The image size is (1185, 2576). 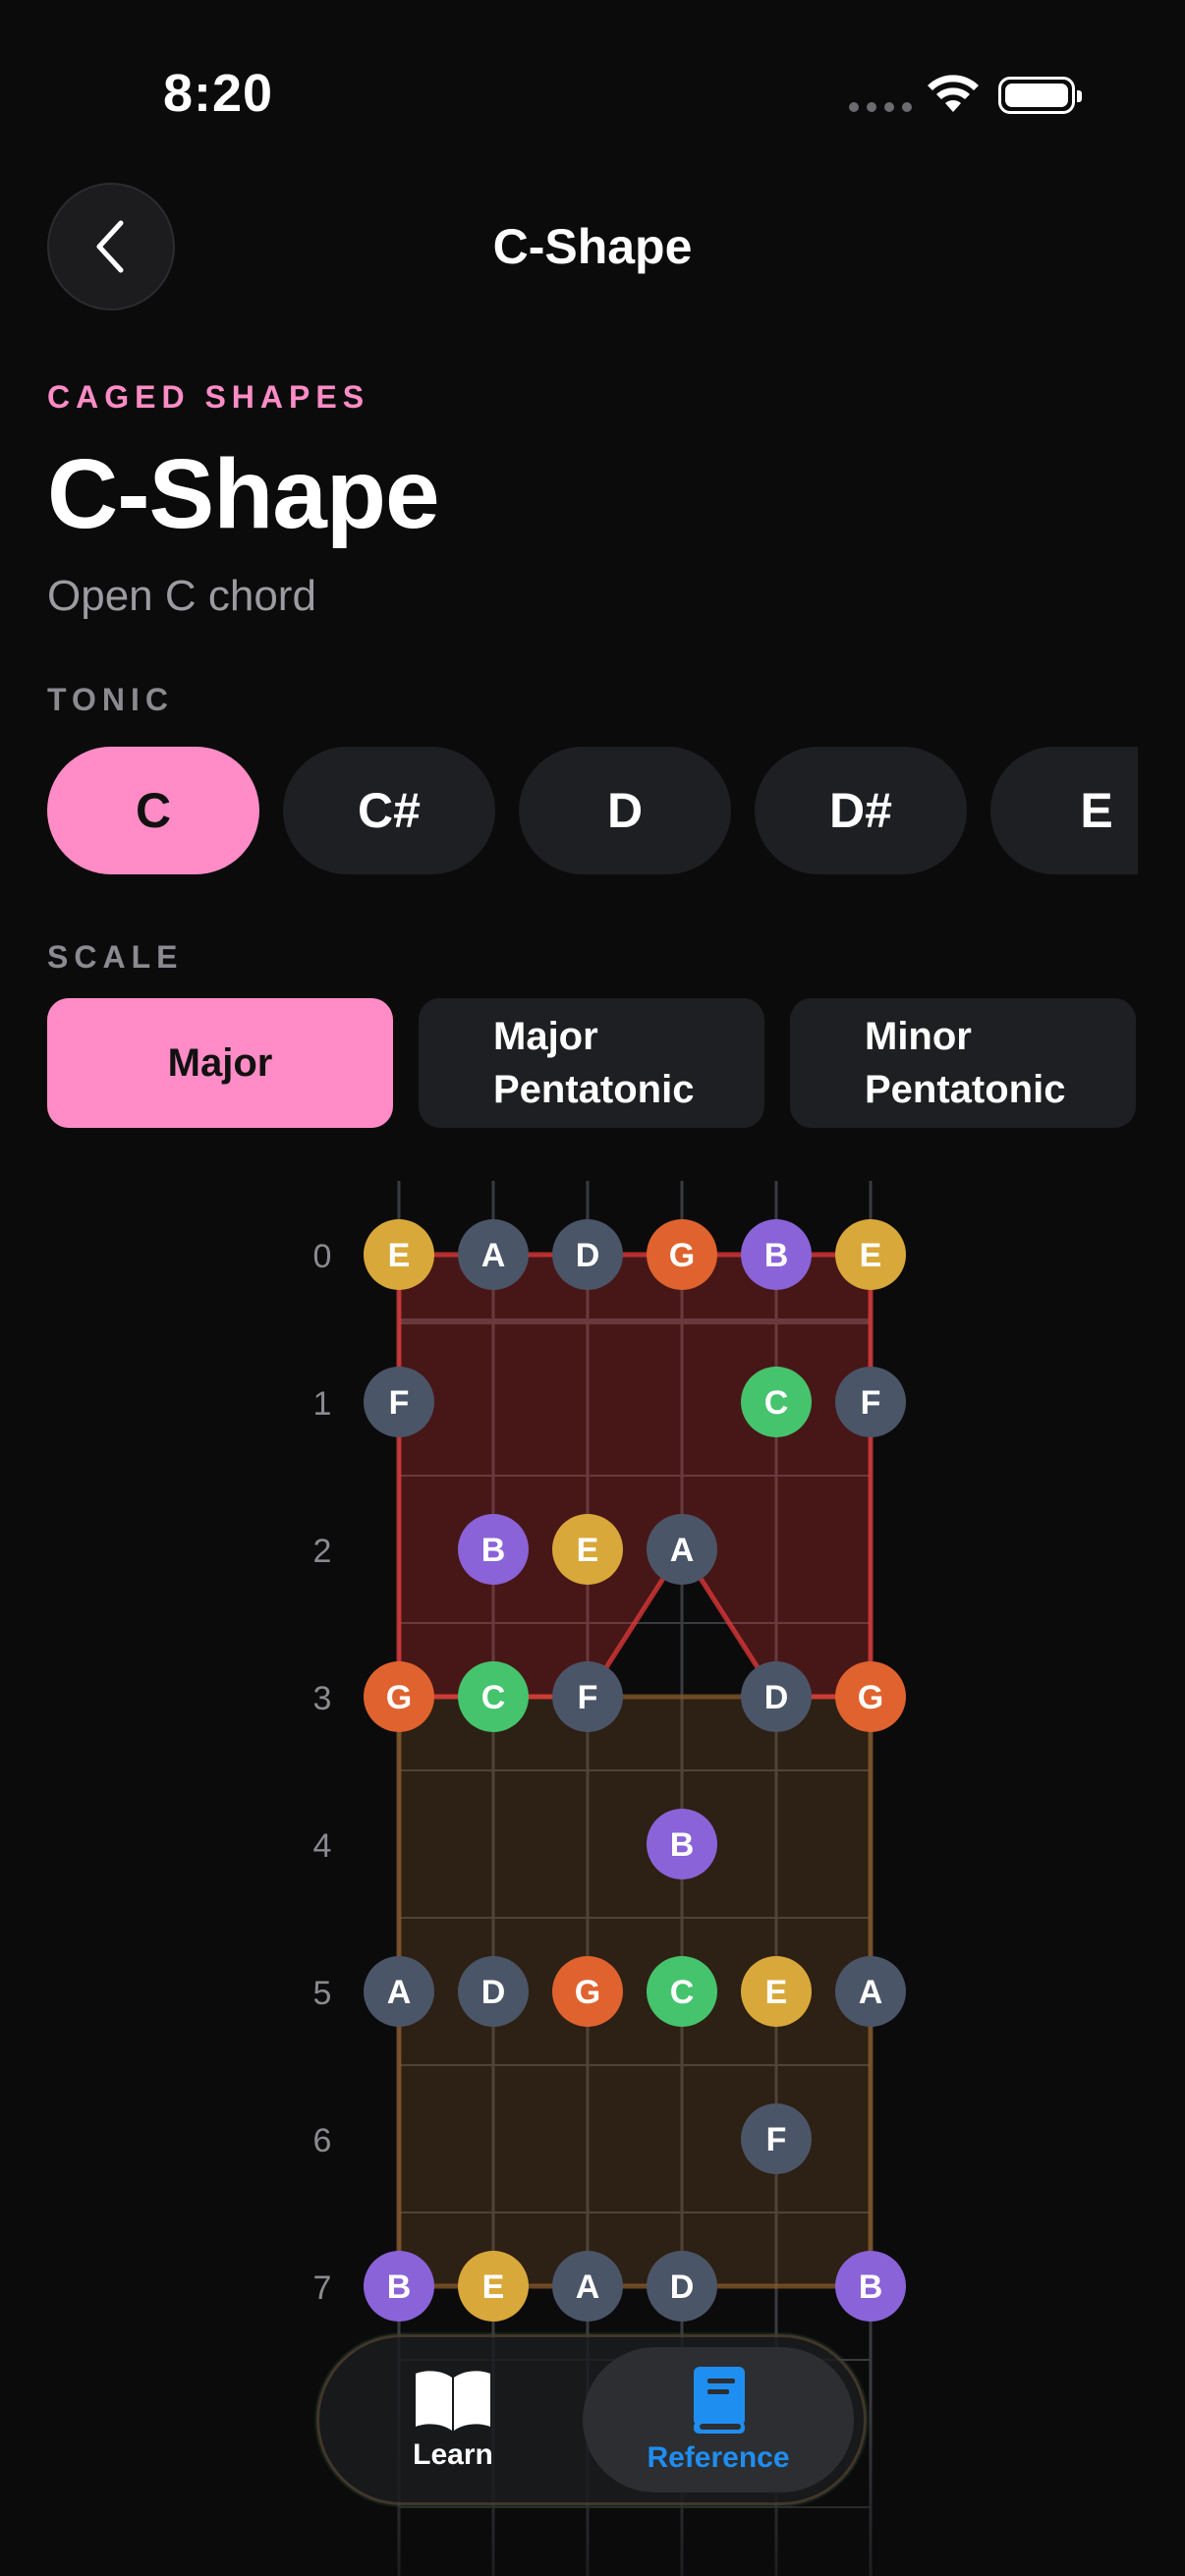 What do you see at coordinates (881, 107) in the screenshot?
I see `cellular-signal-icon` at bounding box center [881, 107].